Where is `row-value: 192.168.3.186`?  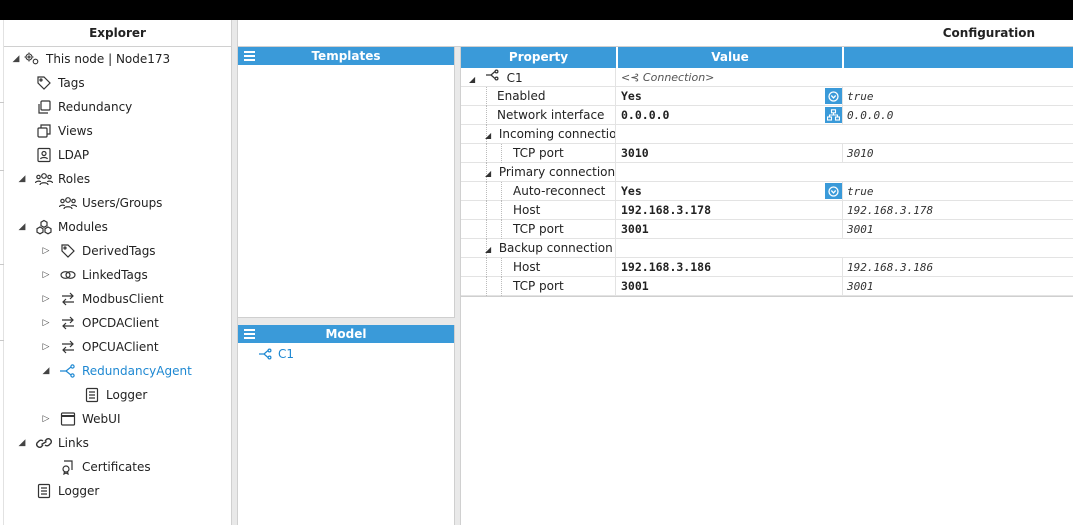 row-value: 192.168.3.186 is located at coordinates (730, 267).